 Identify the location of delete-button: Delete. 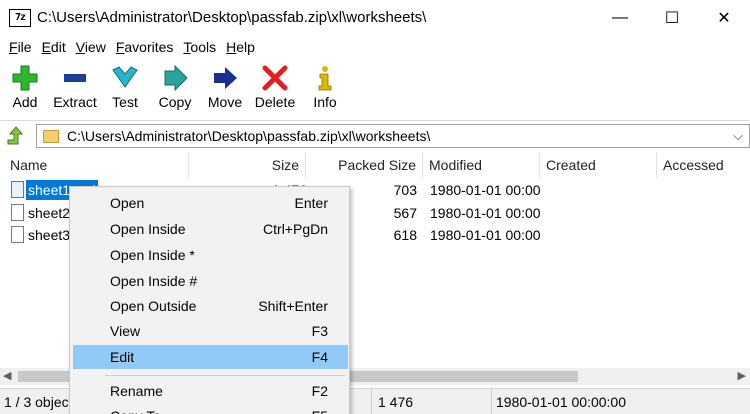
(275, 88).